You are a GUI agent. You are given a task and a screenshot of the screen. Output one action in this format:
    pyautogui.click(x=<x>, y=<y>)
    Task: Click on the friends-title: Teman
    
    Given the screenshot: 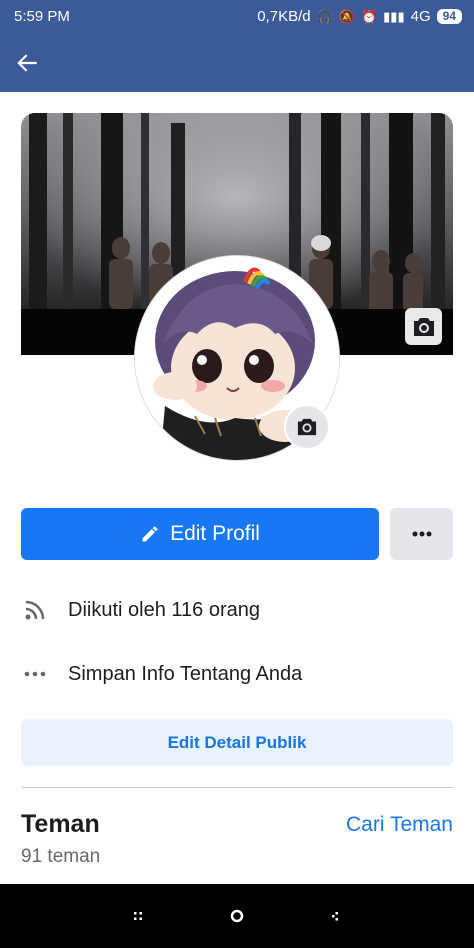 What is the action you would take?
    pyautogui.click(x=60, y=824)
    